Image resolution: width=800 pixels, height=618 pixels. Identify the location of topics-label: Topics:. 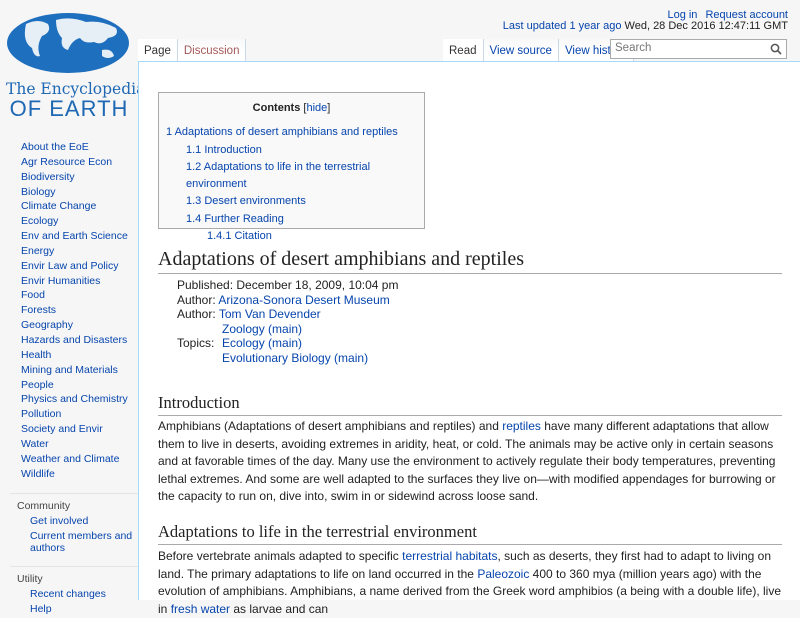
(196, 342).